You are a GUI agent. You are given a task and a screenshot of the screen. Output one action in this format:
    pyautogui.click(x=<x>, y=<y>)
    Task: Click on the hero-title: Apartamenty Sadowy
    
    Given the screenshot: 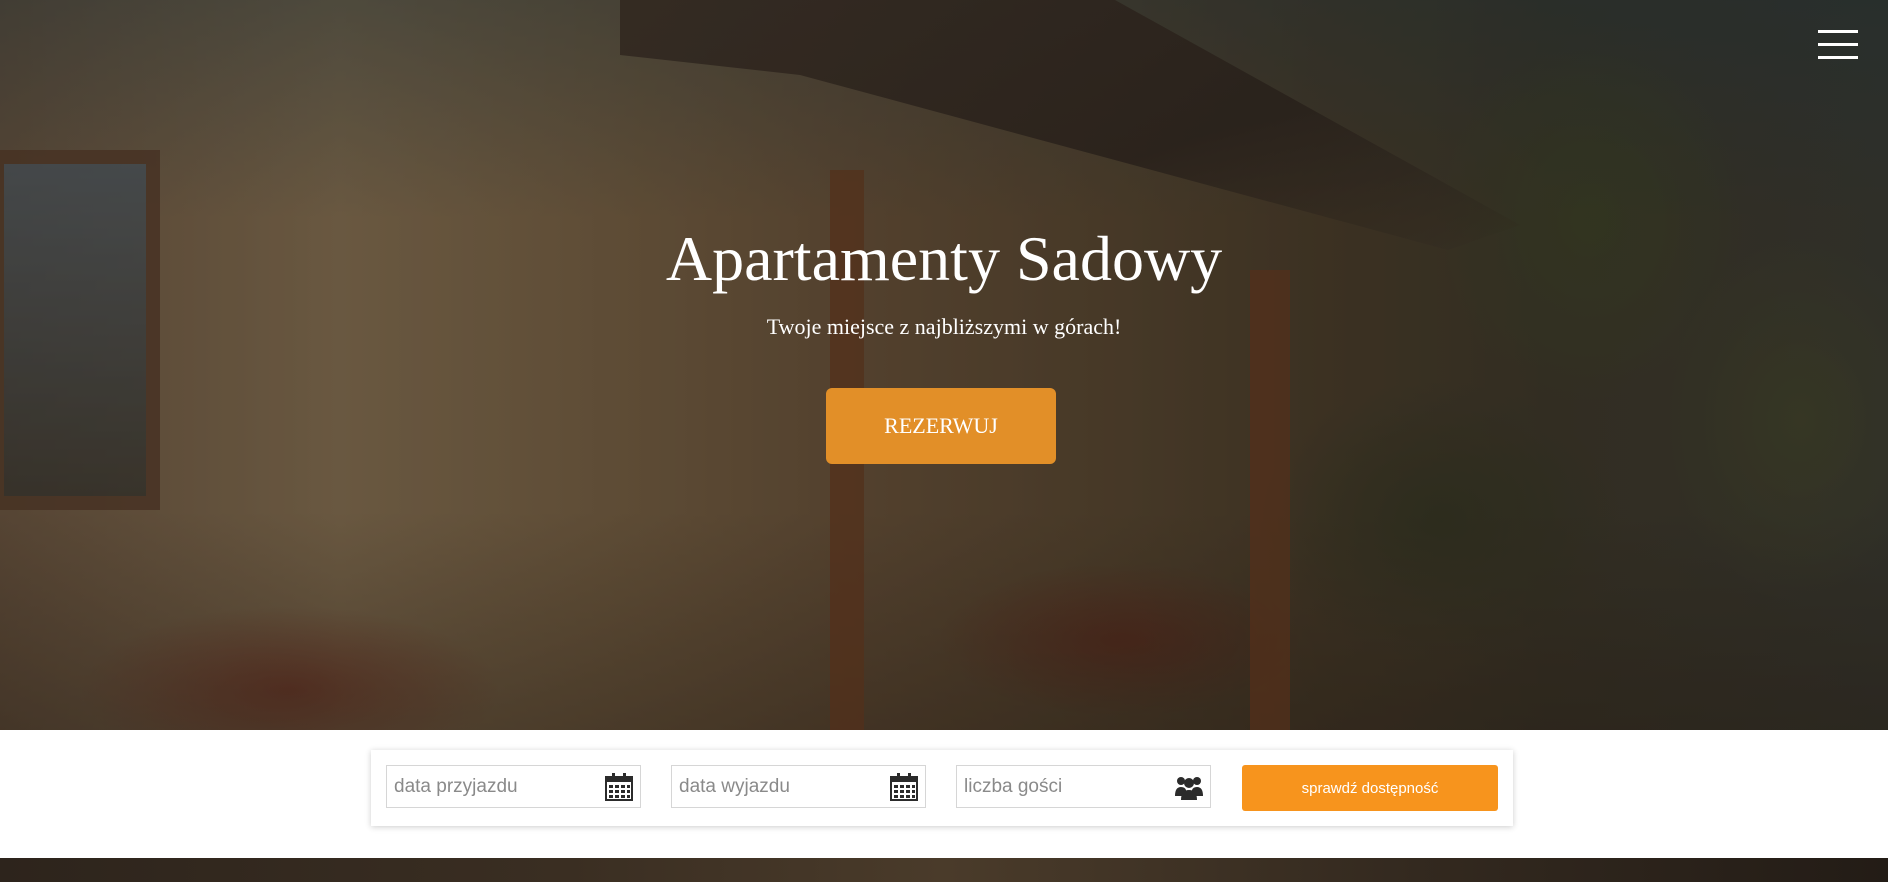 What is the action you would take?
    pyautogui.click(x=944, y=258)
    